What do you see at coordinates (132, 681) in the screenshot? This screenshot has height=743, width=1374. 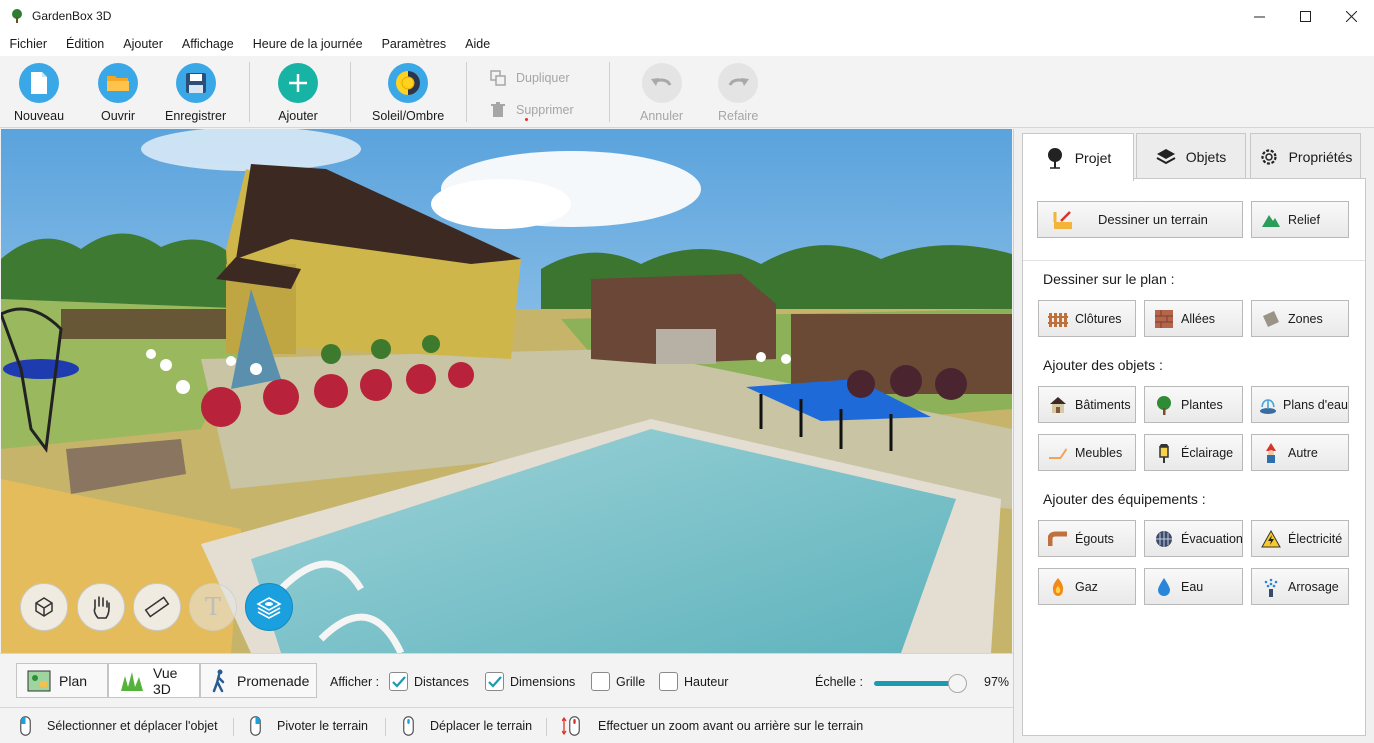 I see `grass-3d-icon` at bounding box center [132, 681].